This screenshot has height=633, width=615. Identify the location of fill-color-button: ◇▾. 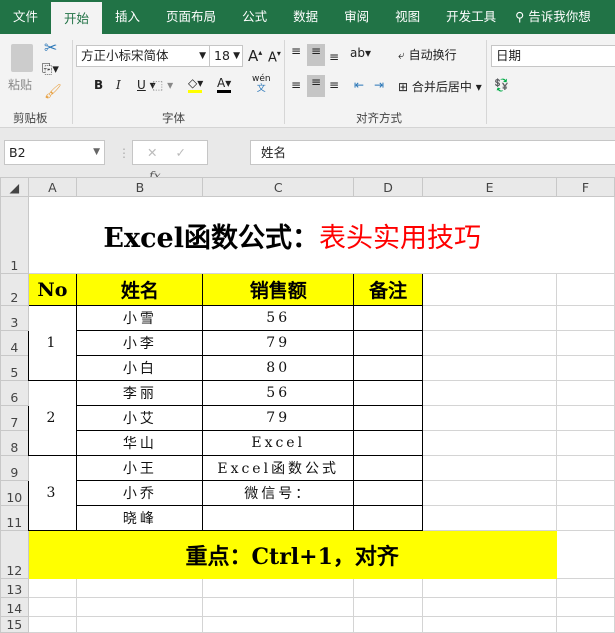
(195, 84).